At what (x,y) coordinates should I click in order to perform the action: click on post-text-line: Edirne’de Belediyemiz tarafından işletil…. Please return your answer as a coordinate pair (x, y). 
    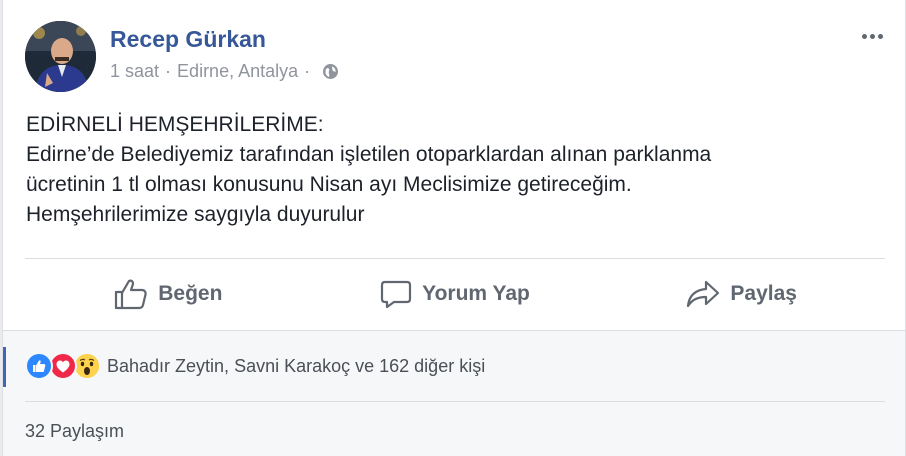
    Looking at the image, I should click on (369, 154).